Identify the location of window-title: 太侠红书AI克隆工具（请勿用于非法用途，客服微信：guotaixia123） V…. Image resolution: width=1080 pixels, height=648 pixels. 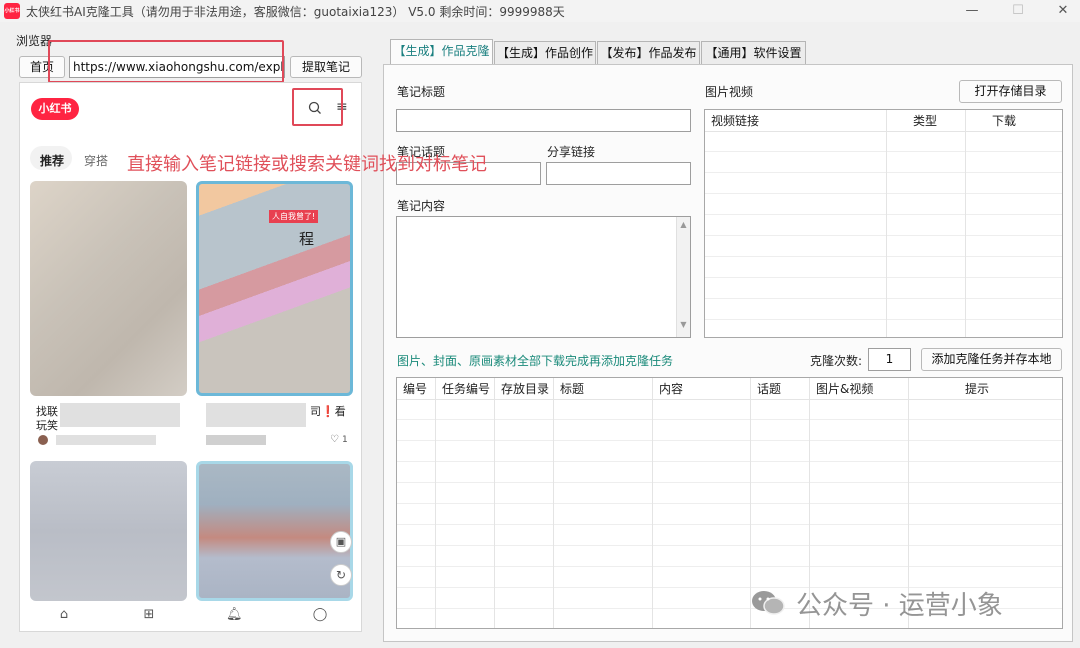
(295, 12).